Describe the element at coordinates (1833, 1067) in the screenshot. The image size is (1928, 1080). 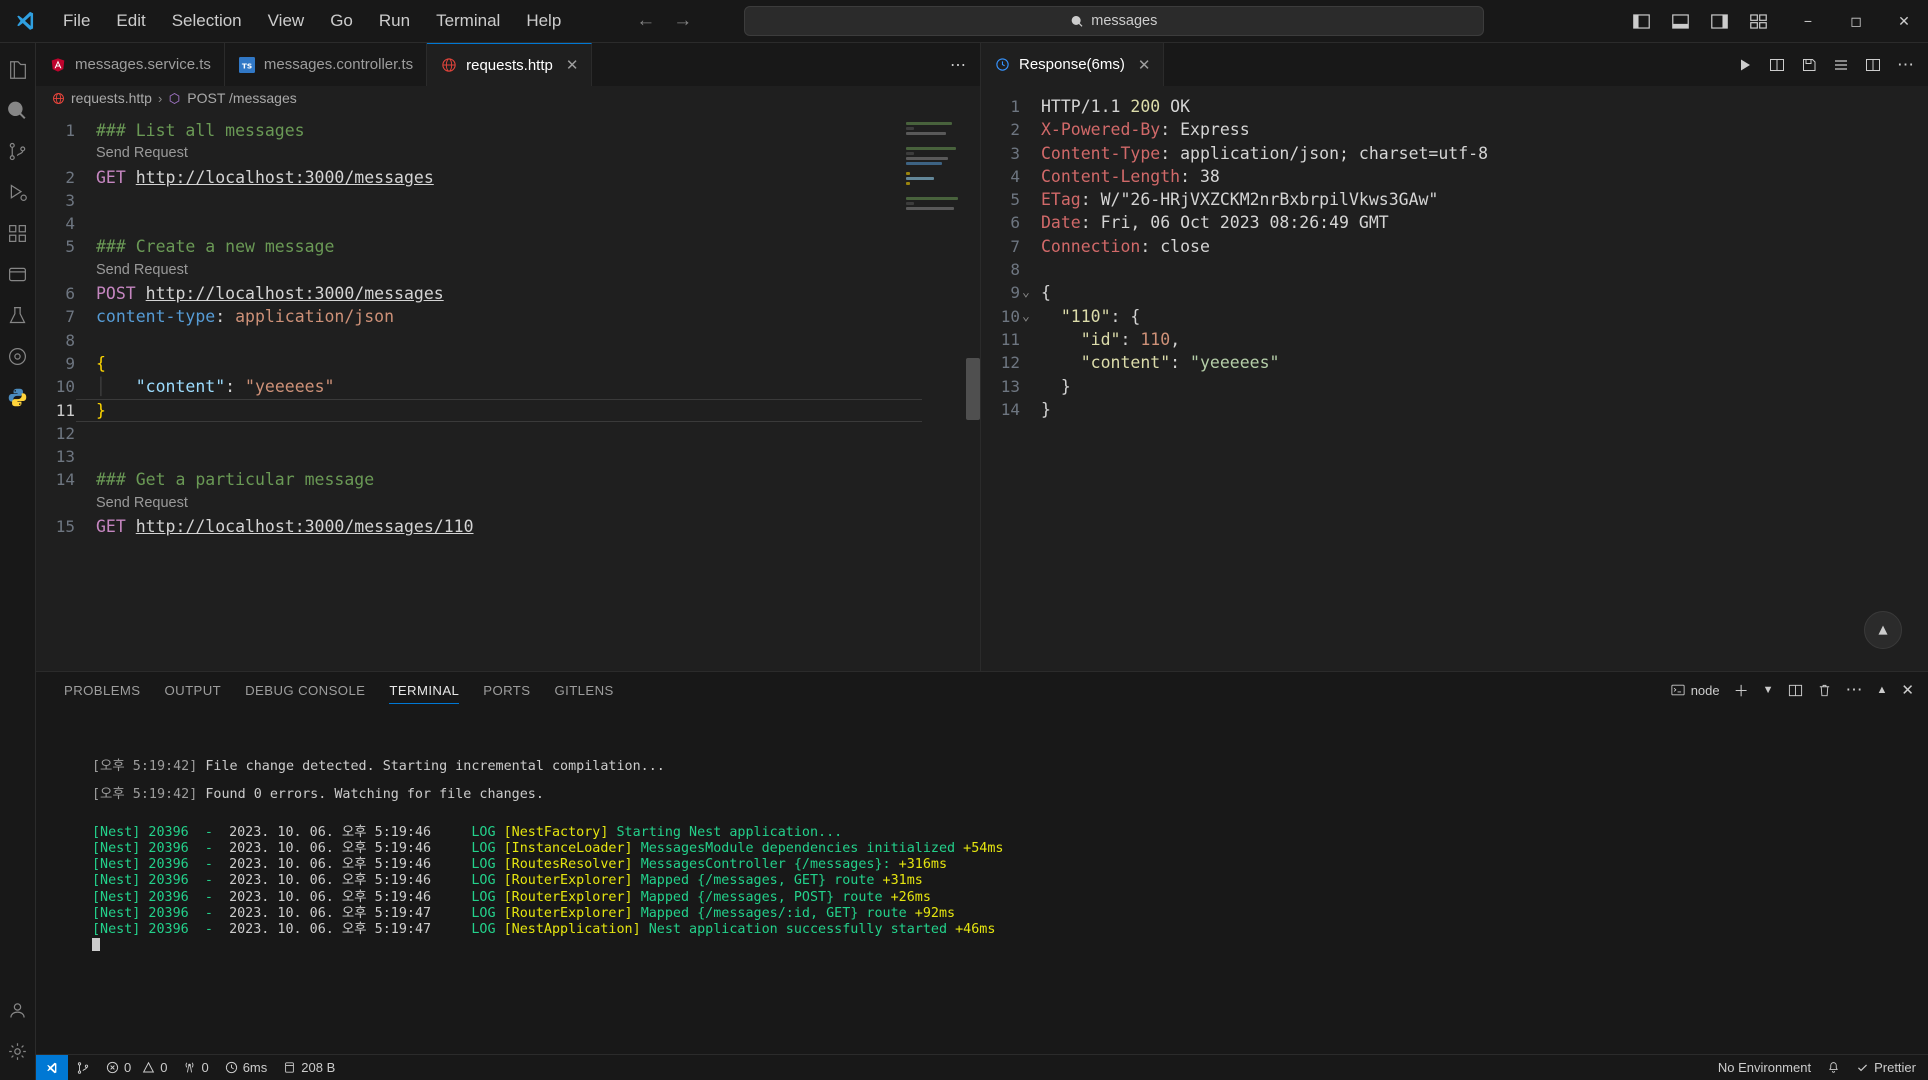
I see `bell-icon` at that location.